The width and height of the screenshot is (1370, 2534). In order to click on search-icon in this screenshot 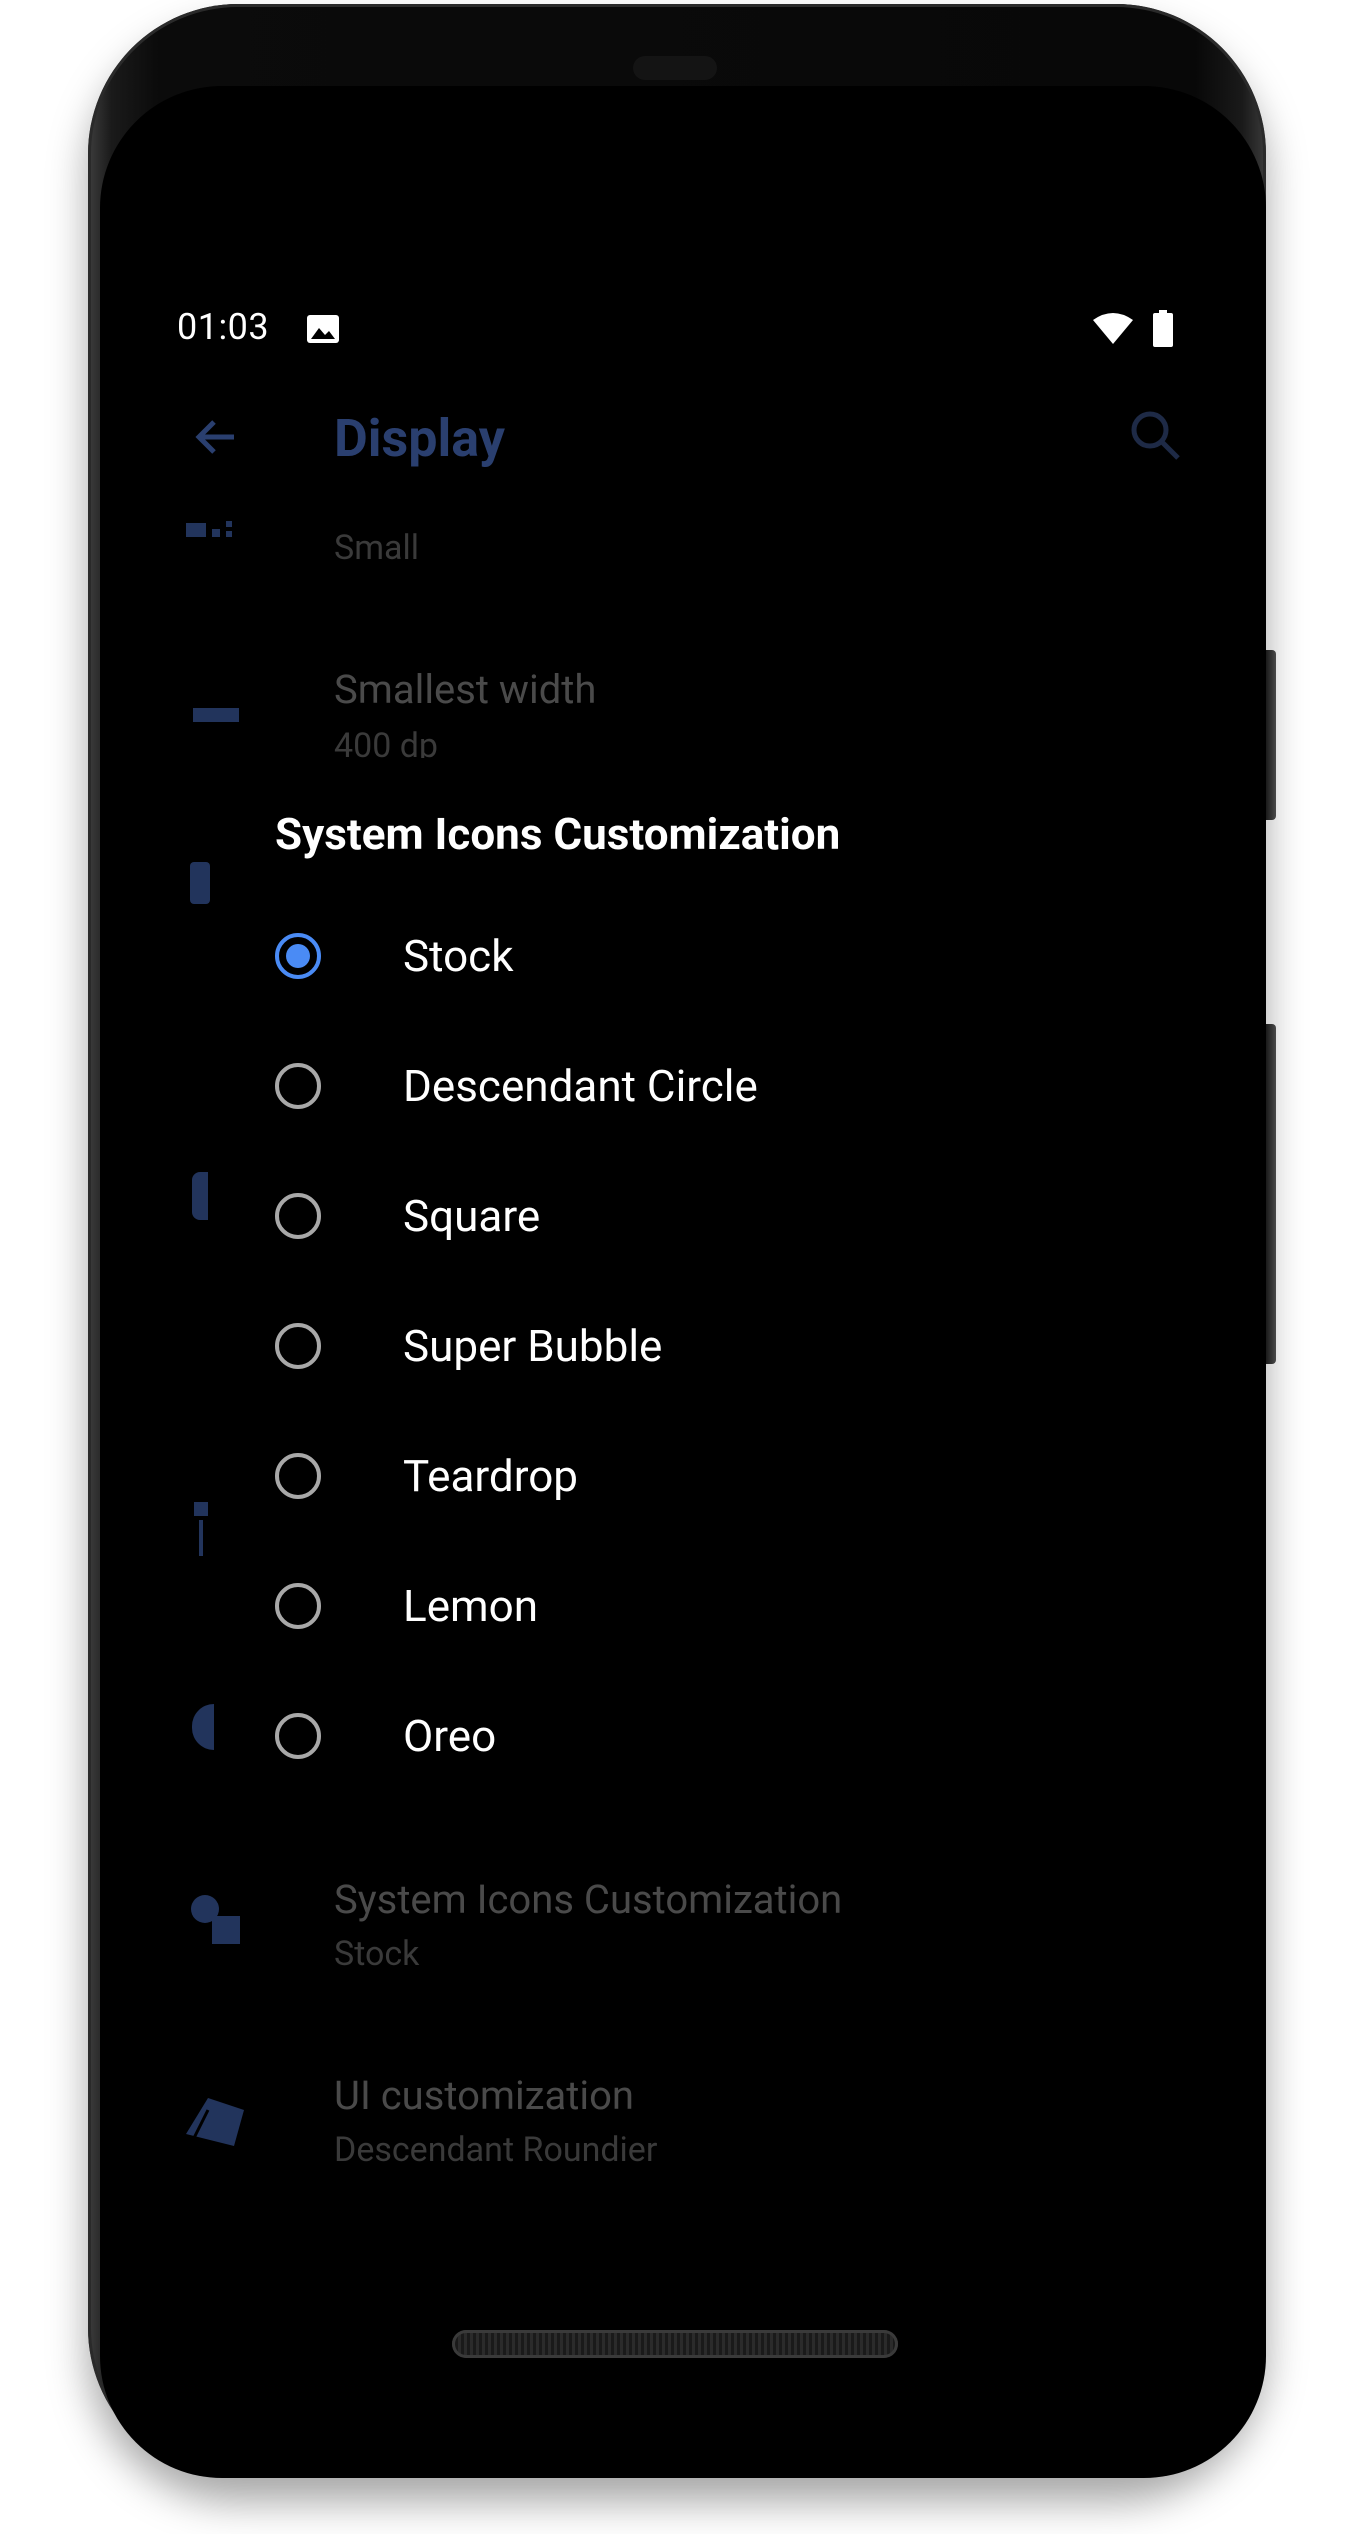, I will do `click(1156, 436)`.